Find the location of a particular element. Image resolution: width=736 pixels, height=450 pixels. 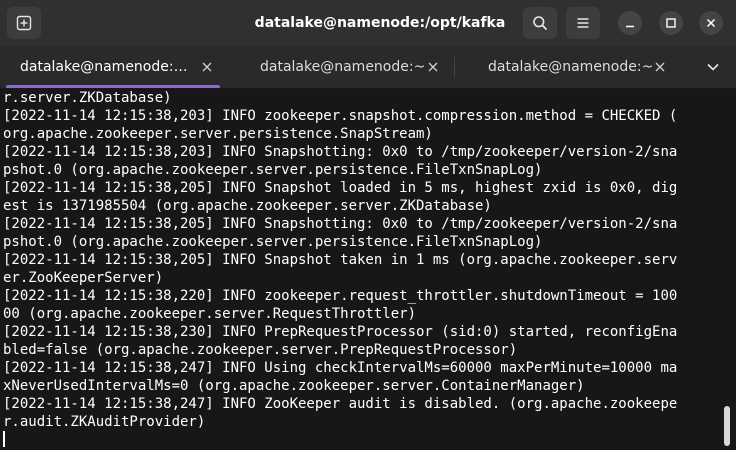

tabs-dropdown-button is located at coordinates (713, 67).